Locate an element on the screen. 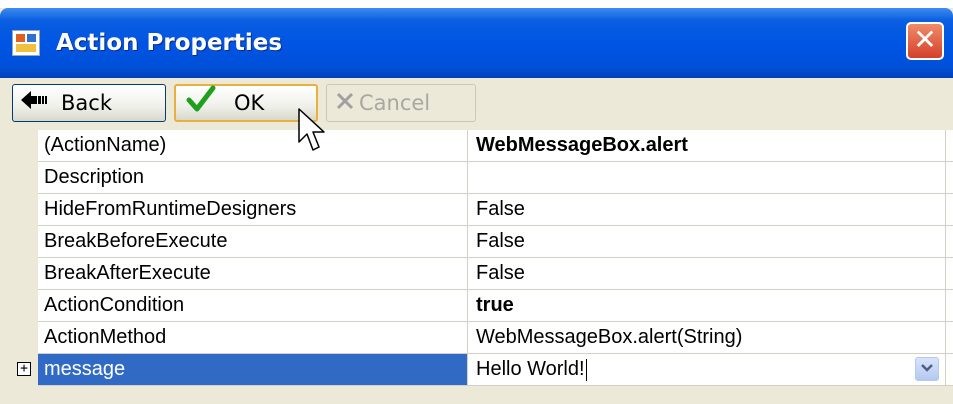 The width and height of the screenshot is (953, 404). property-name: message is located at coordinates (253, 369).